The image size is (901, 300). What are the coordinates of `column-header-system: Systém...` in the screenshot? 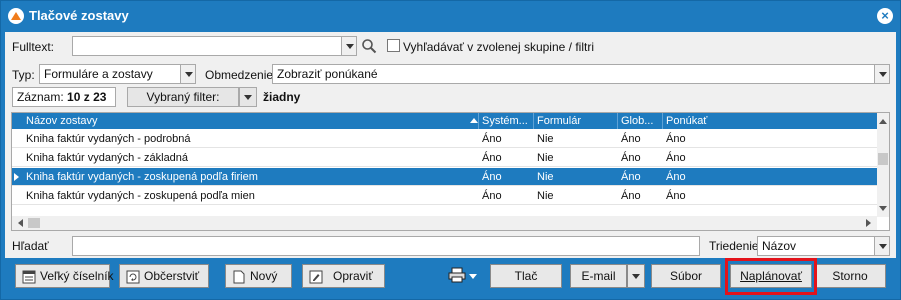 It's located at (506, 121).